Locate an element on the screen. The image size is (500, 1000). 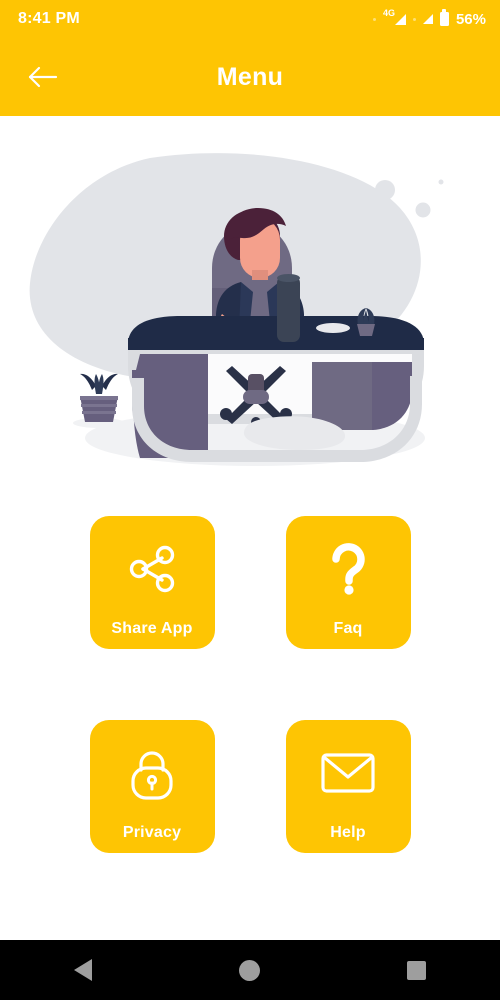
circle-icon is located at coordinates (250, 970).